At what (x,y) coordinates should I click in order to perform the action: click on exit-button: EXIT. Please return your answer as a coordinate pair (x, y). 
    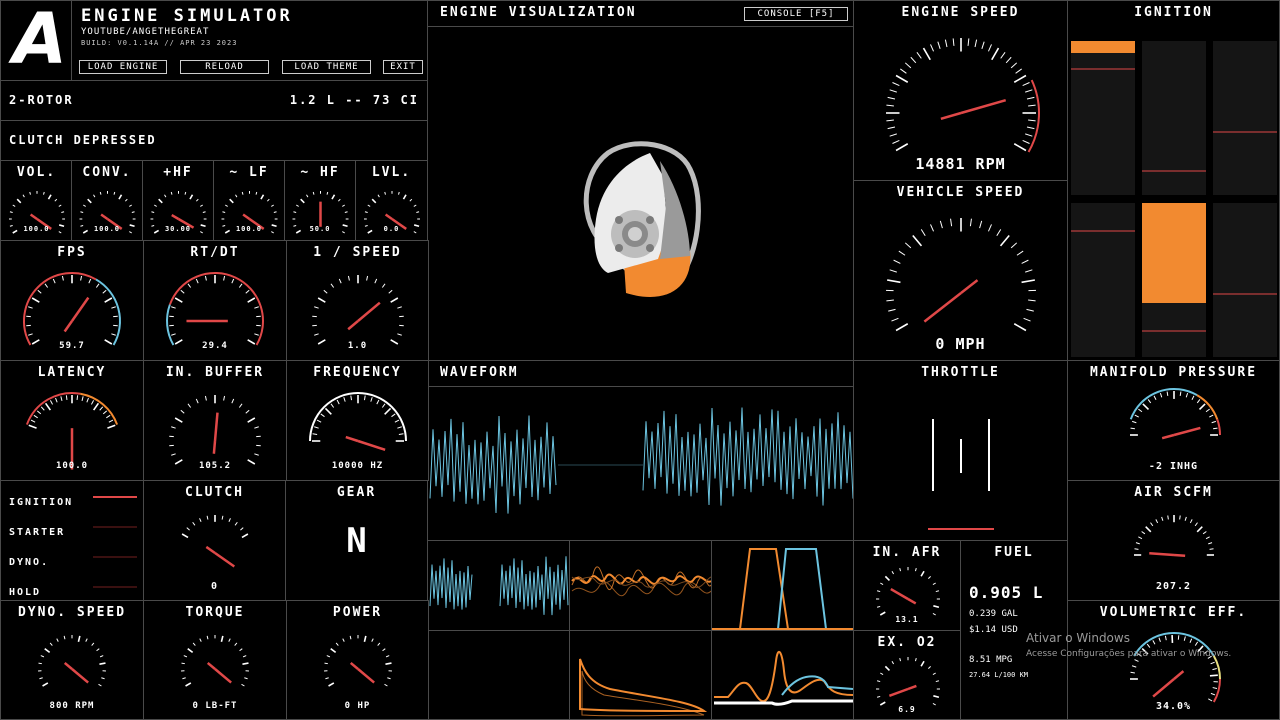
    Looking at the image, I should click on (403, 67).